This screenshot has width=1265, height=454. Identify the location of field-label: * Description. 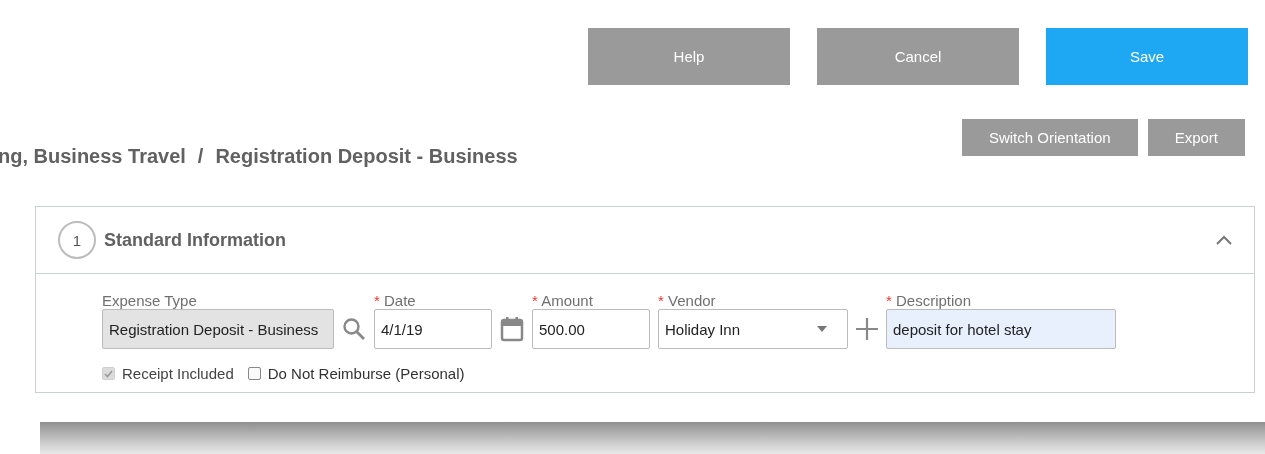
(929, 300).